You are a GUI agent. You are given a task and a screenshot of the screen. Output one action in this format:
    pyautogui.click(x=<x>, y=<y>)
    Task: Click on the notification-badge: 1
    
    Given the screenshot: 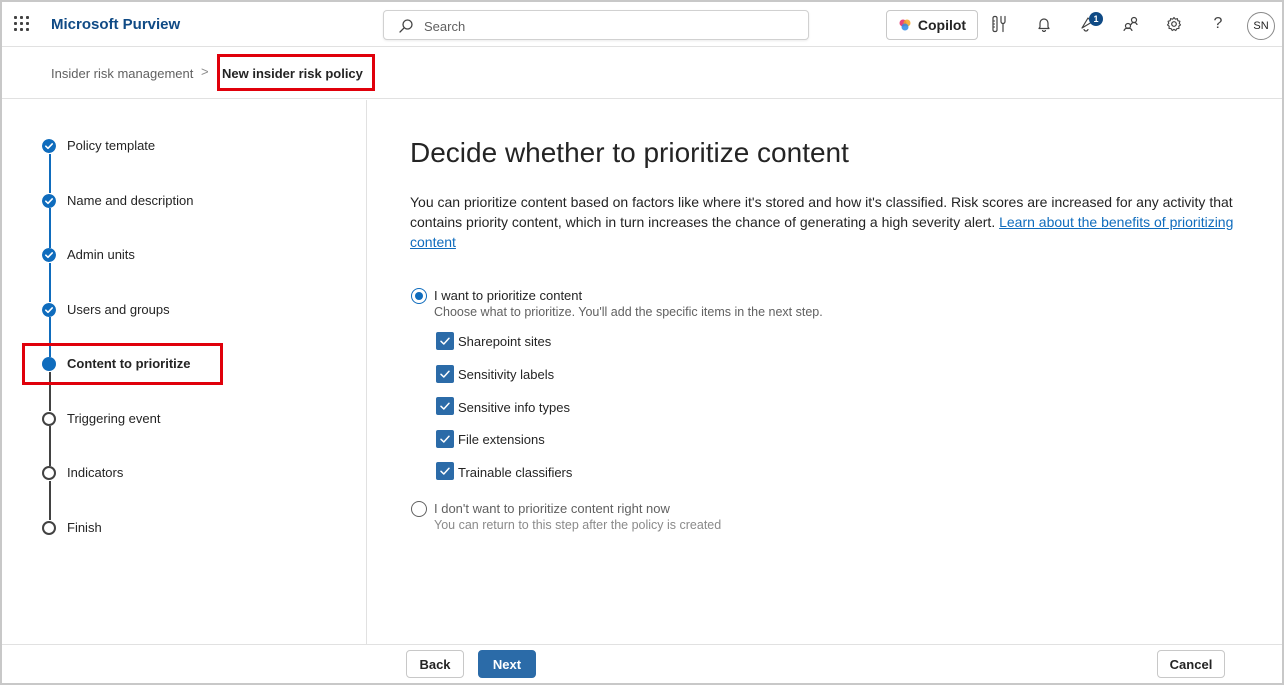 What is the action you would take?
    pyautogui.click(x=1096, y=19)
    